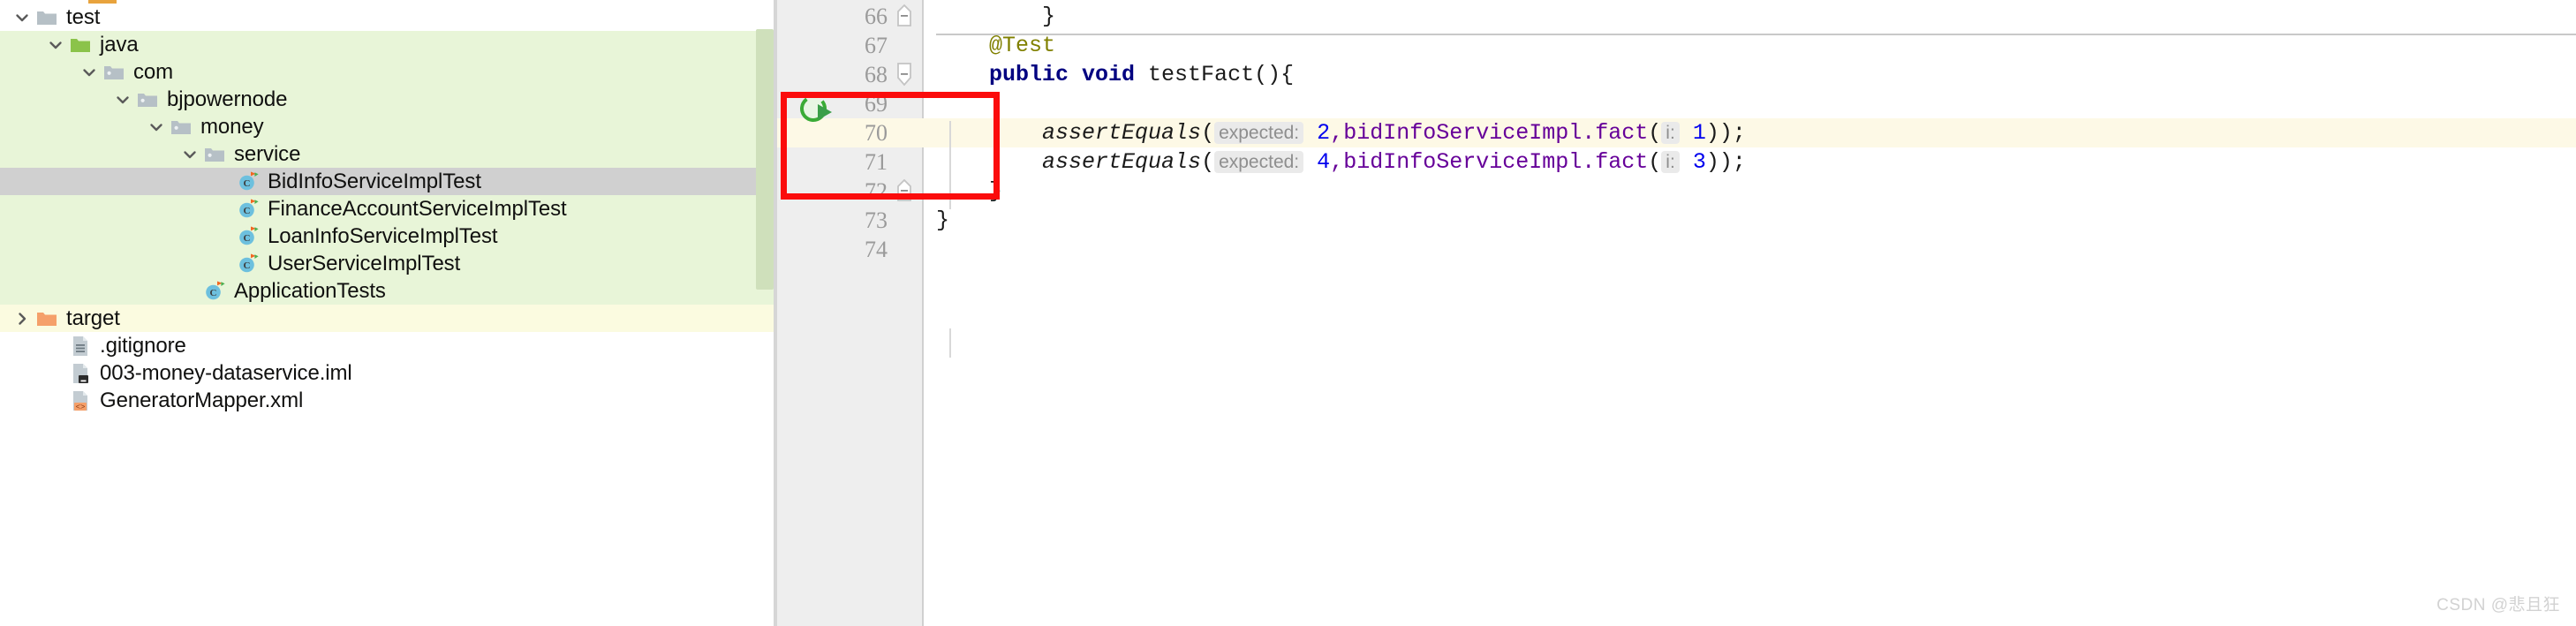 This screenshot has width=2576, height=626. Describe the element at coordinates (2498, 605) in the screenshot. I see `csdn-watermark: CSDN @悲且狂` at that location.